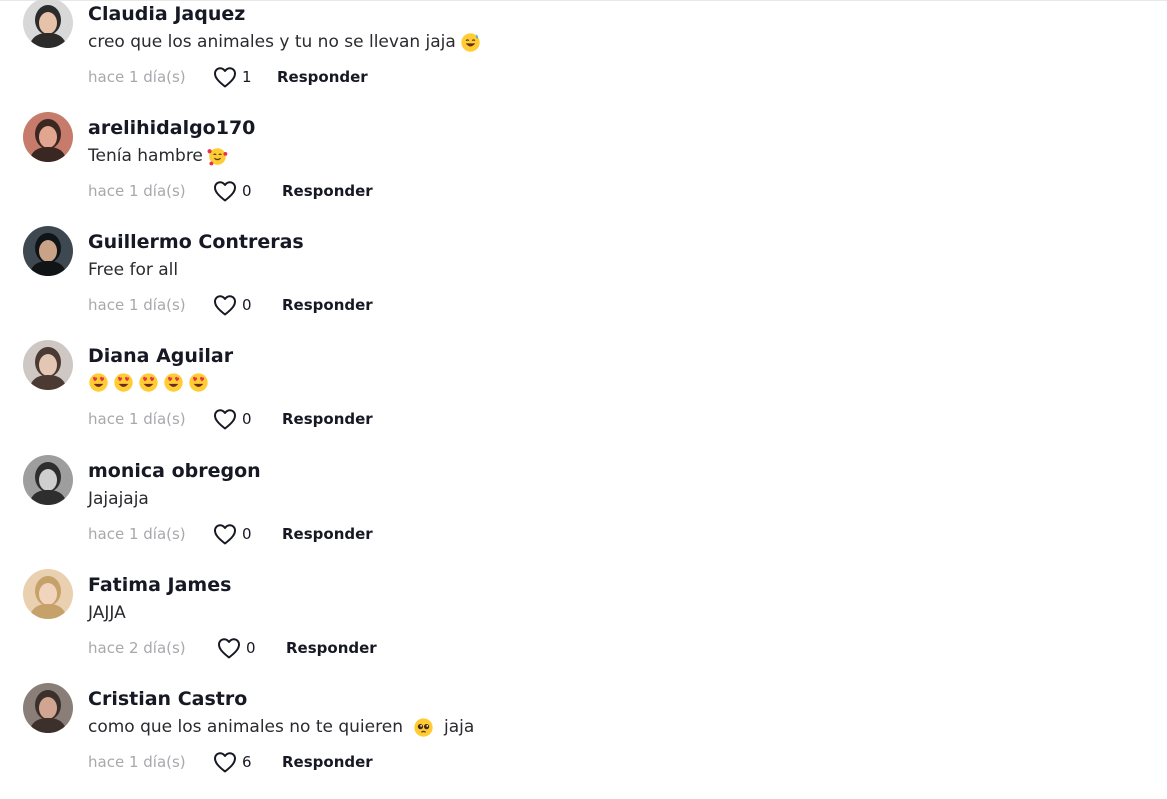  What do you see at coordinates (247, 762) in the screenshot?
I see `like-count: 6` at bounding box center [247, 762].